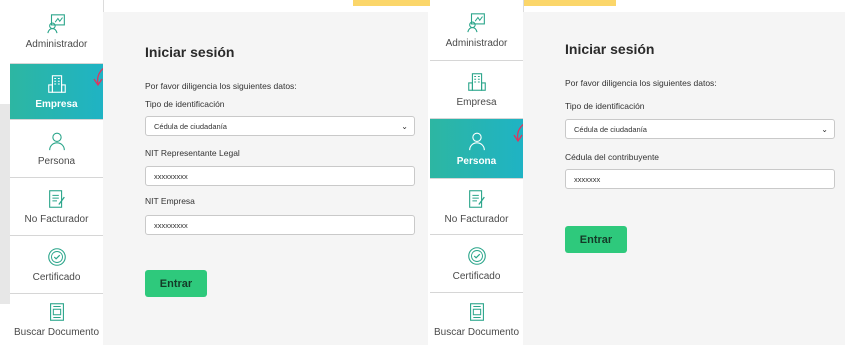 This screenshot has height=345, width=845. I want to click on nit-empresa-input: xxxxxxxxx, so click(280, 225).